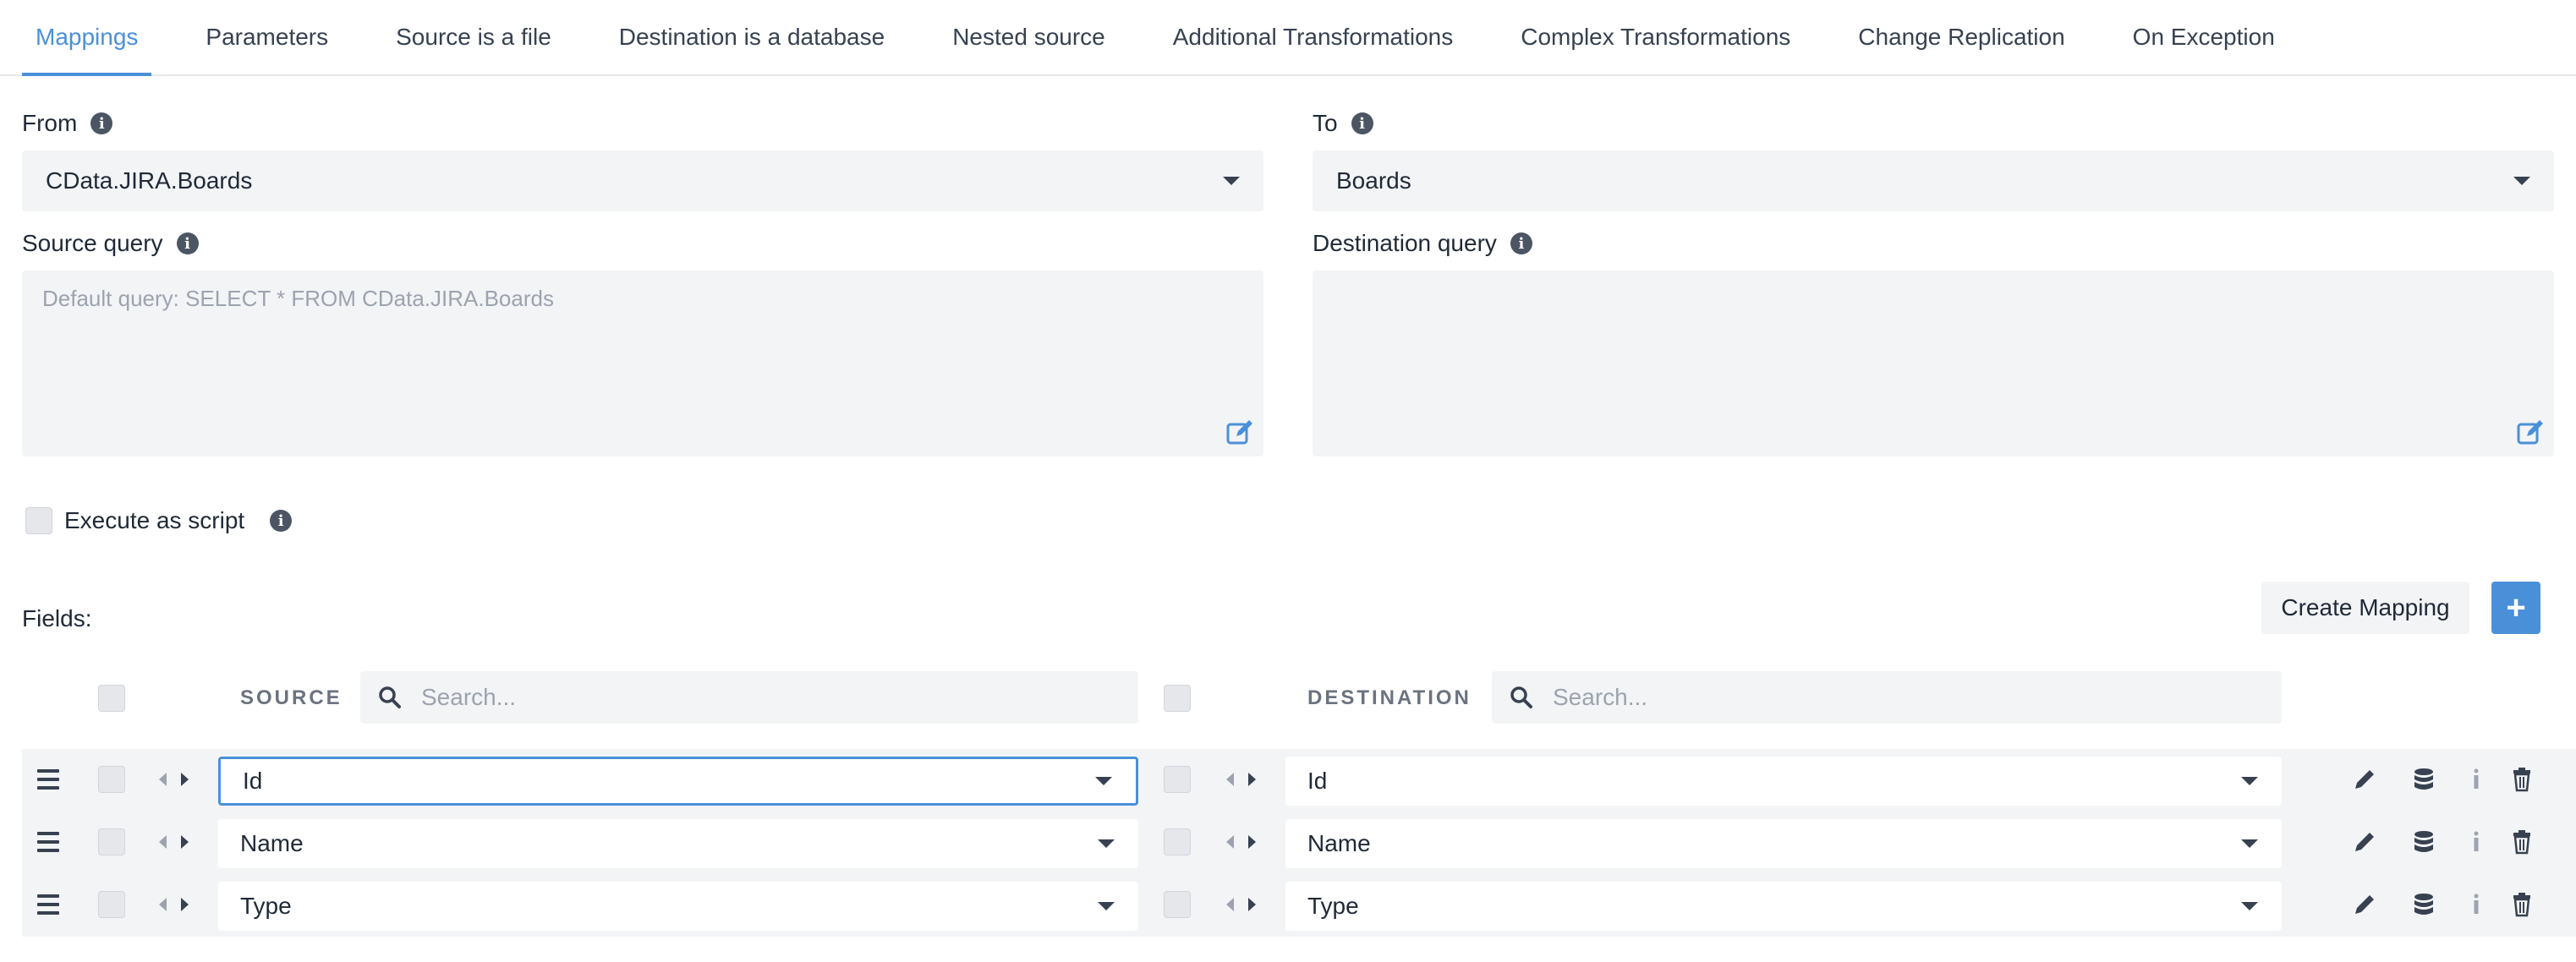  What do you see at coordinates (1783, 843) in the screenshot?
I see `destination-field-select: Name` at bounding box center [1783, 843].